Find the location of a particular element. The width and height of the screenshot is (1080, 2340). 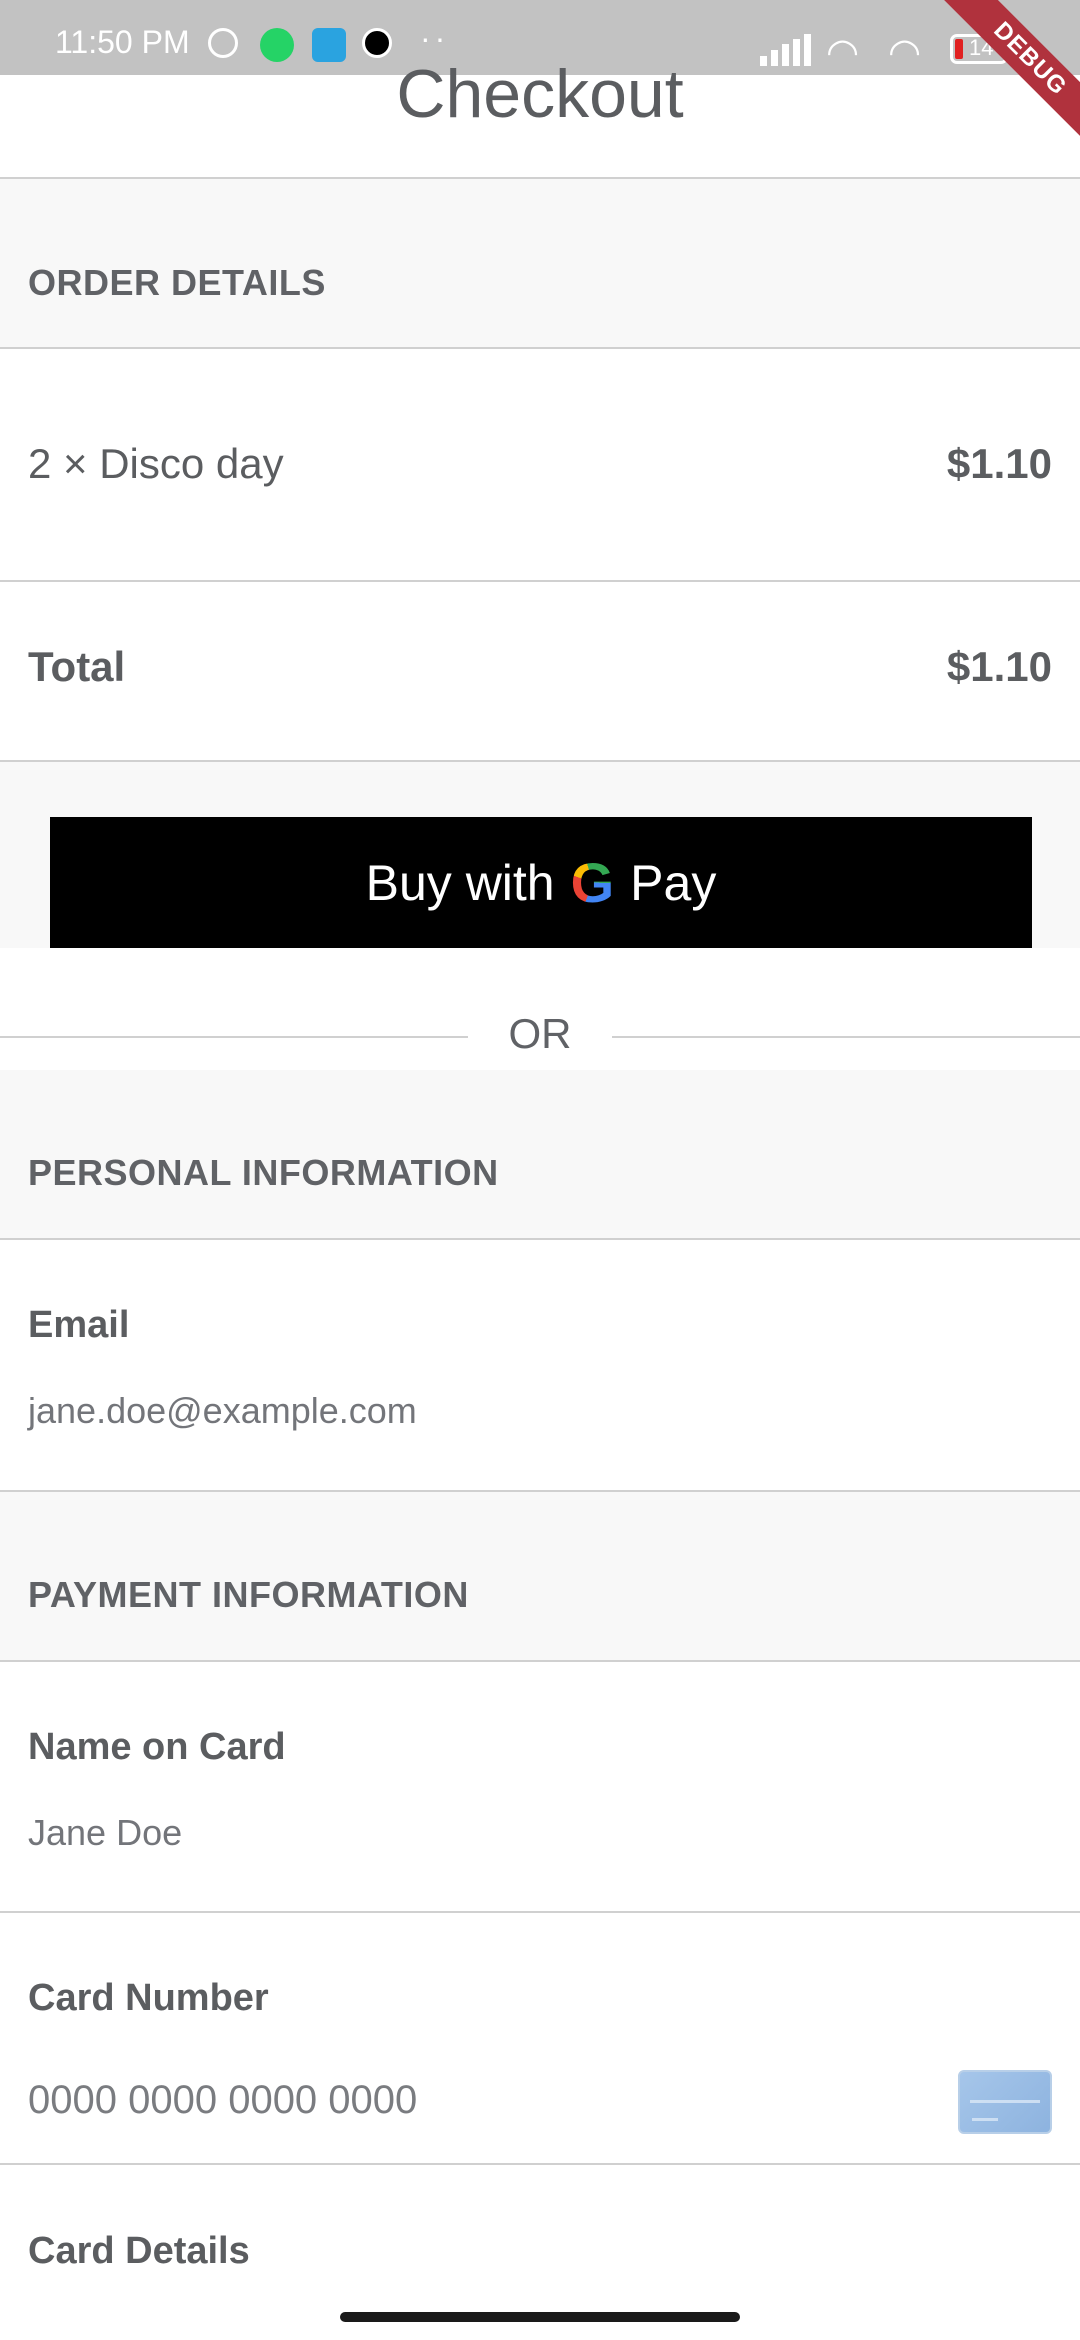

or-label: OR is located at coordinates (540, 1033).